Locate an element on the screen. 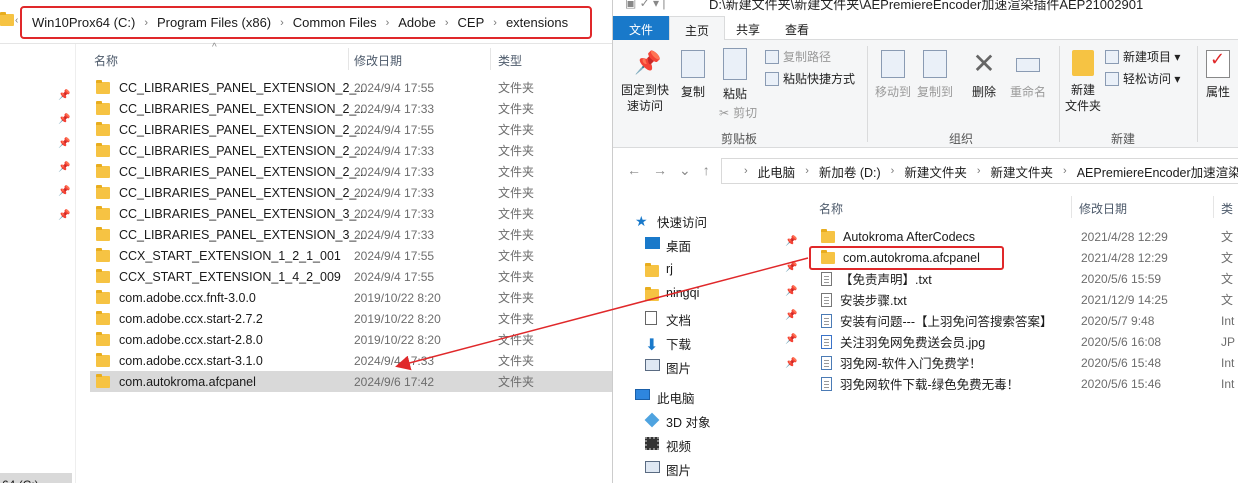 The height and width of the screenshot is (483, 1238). tab-share: 共享 is located at coordinates (748, 28).